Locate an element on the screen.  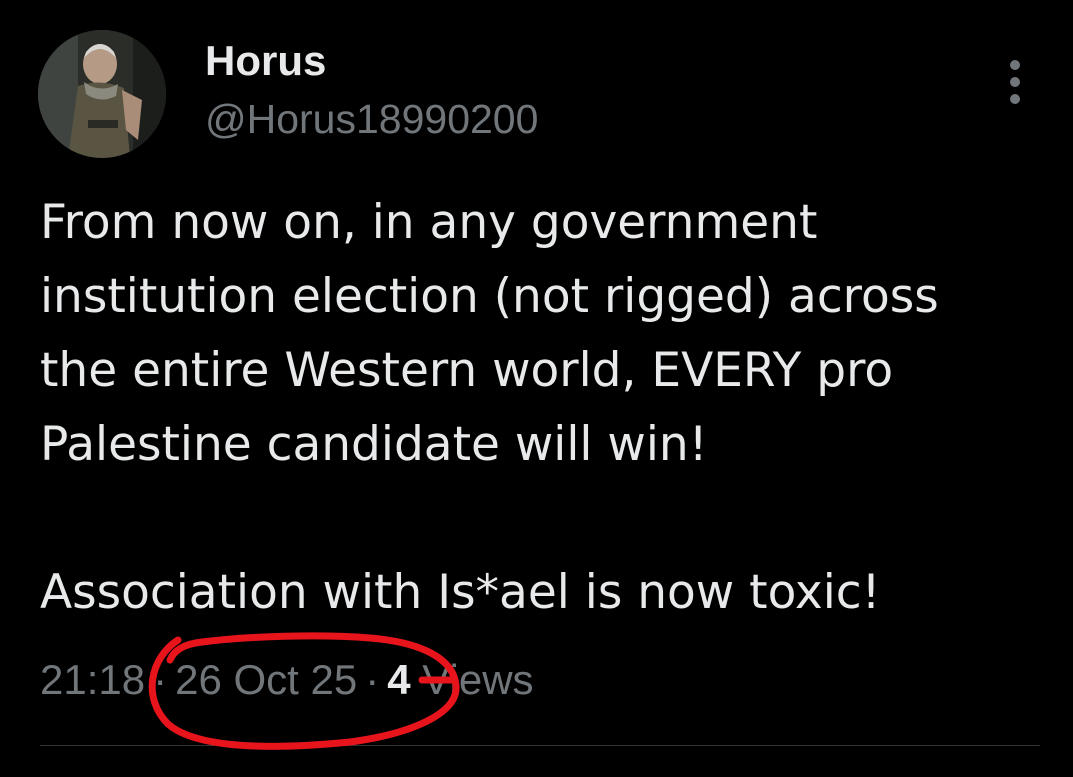
views-label: Views is located at coordinates (478, 679).